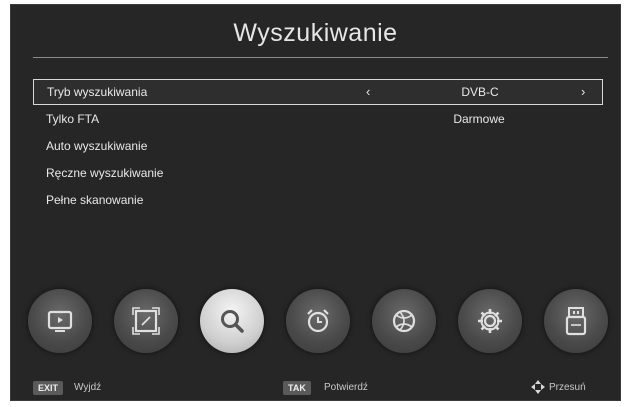 This screenshot has width=631, height=407. What do you see at coordinates (404, 321) in the screenshot?
I see `globe-icon` at bounding box center [404, 321].